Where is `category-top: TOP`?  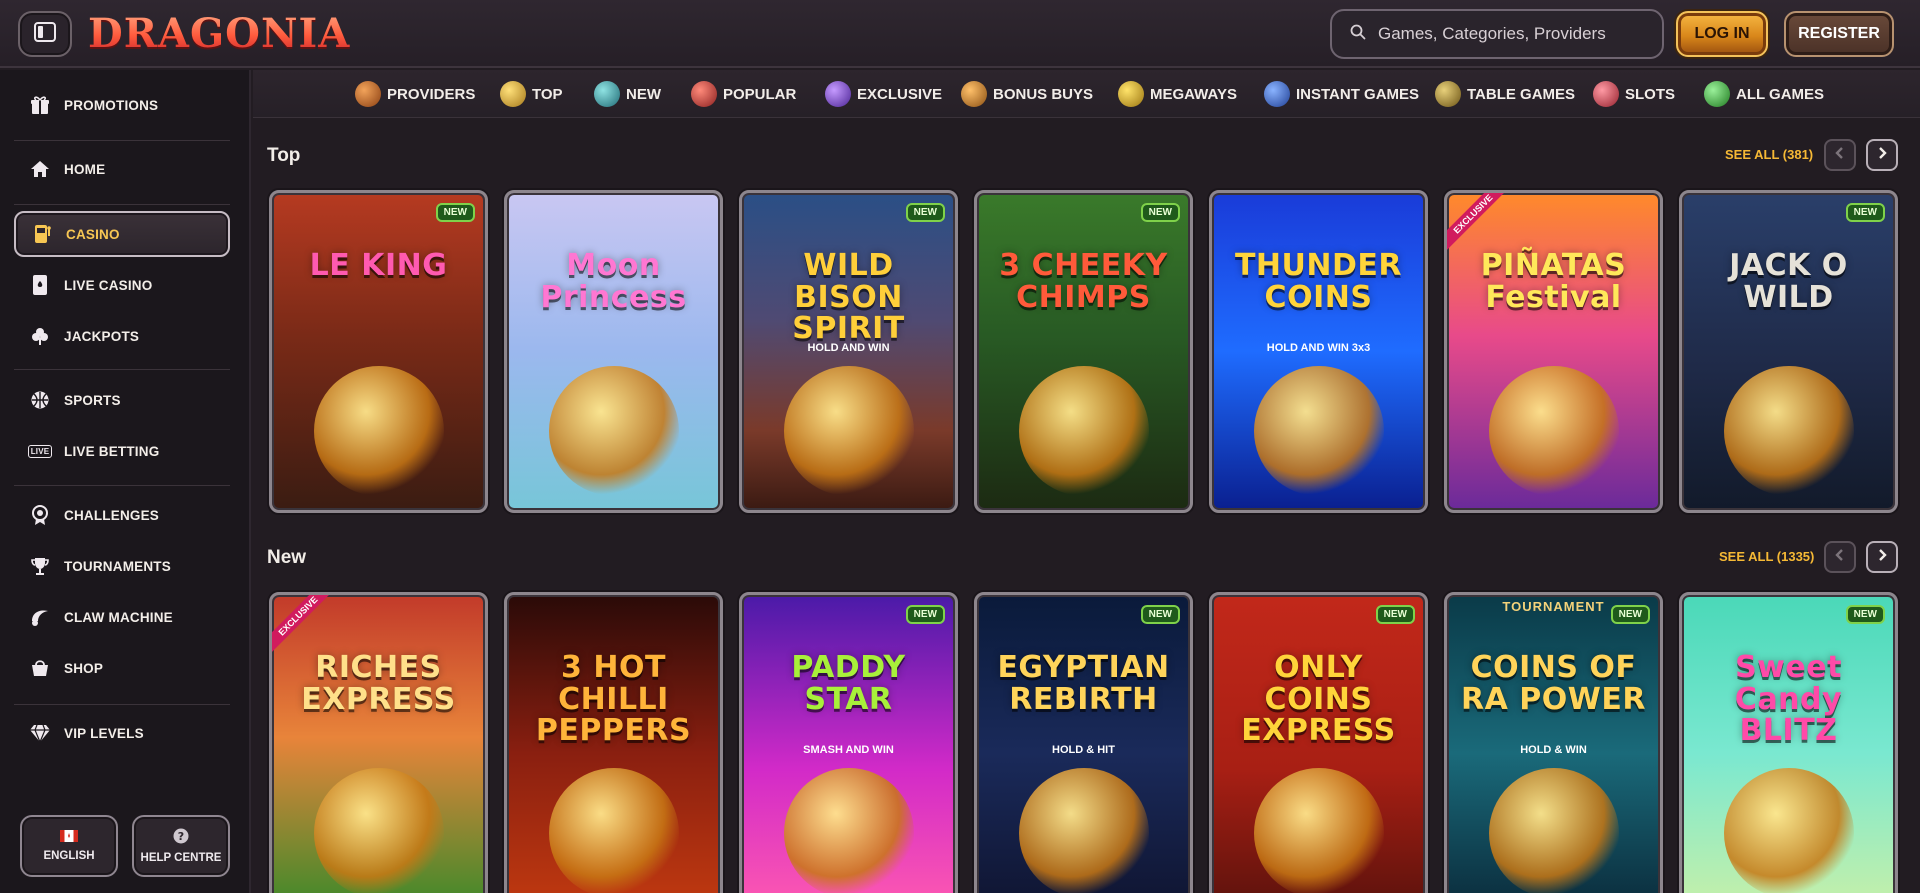 category-top: TOP is located at coordinates (531, 94).